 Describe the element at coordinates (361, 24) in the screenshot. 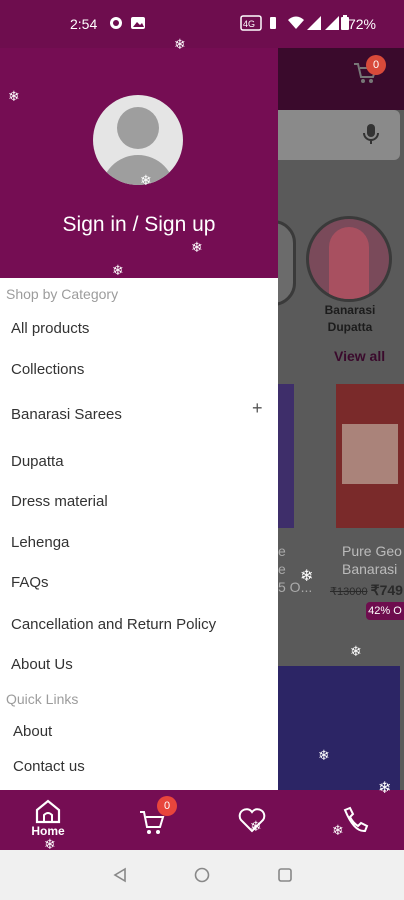

I see `battery-percent: 72%` at that location.